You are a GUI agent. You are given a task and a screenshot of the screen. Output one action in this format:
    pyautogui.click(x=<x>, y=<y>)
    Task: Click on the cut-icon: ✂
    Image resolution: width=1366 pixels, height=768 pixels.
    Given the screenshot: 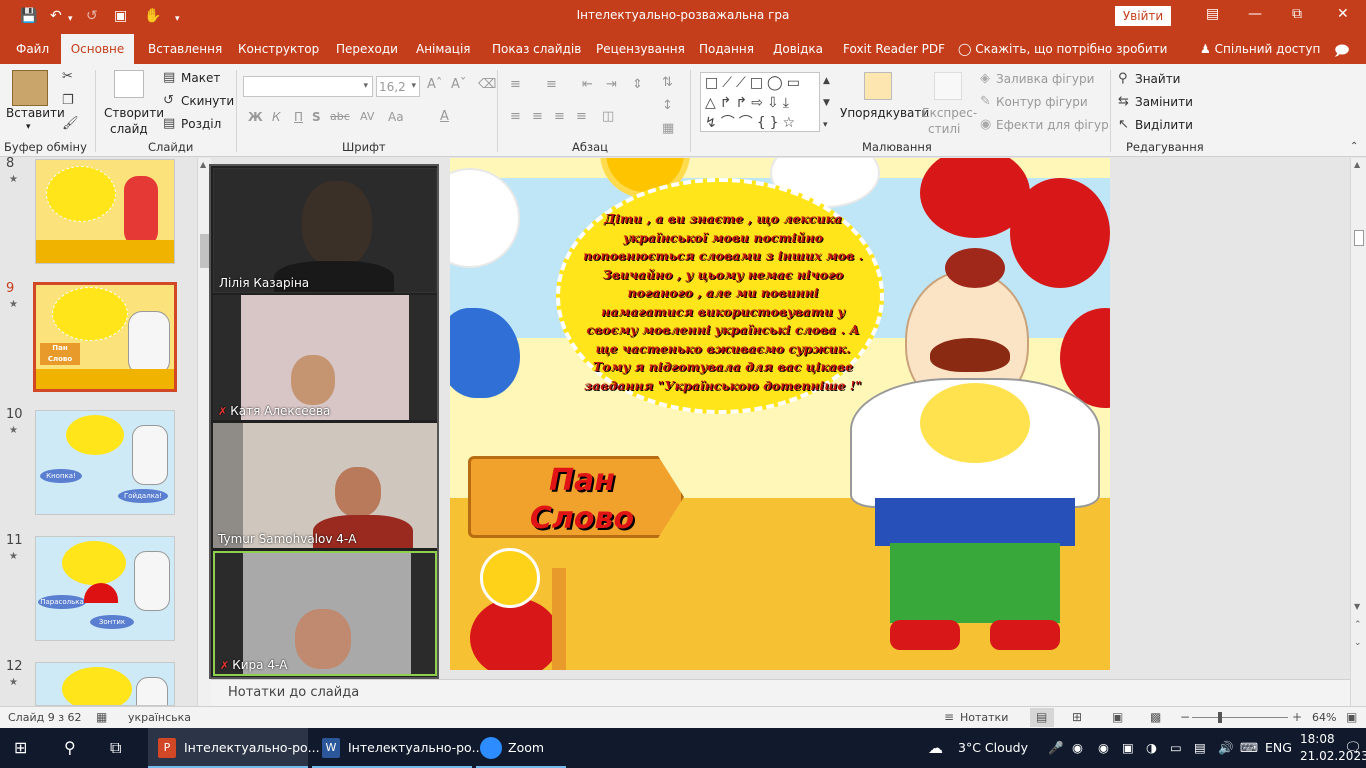 What is the action you would take?
    pyautogui.click(x=67, y=77)
    